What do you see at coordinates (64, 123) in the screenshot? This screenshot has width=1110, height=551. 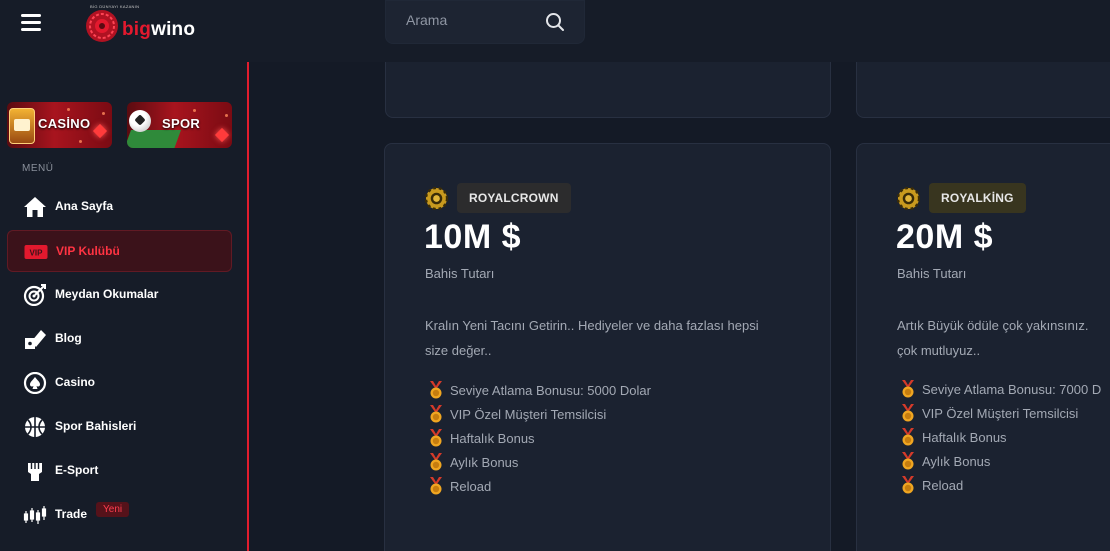 I see `casino-tile-label: CASİNO` at bounding box center [64, 123].